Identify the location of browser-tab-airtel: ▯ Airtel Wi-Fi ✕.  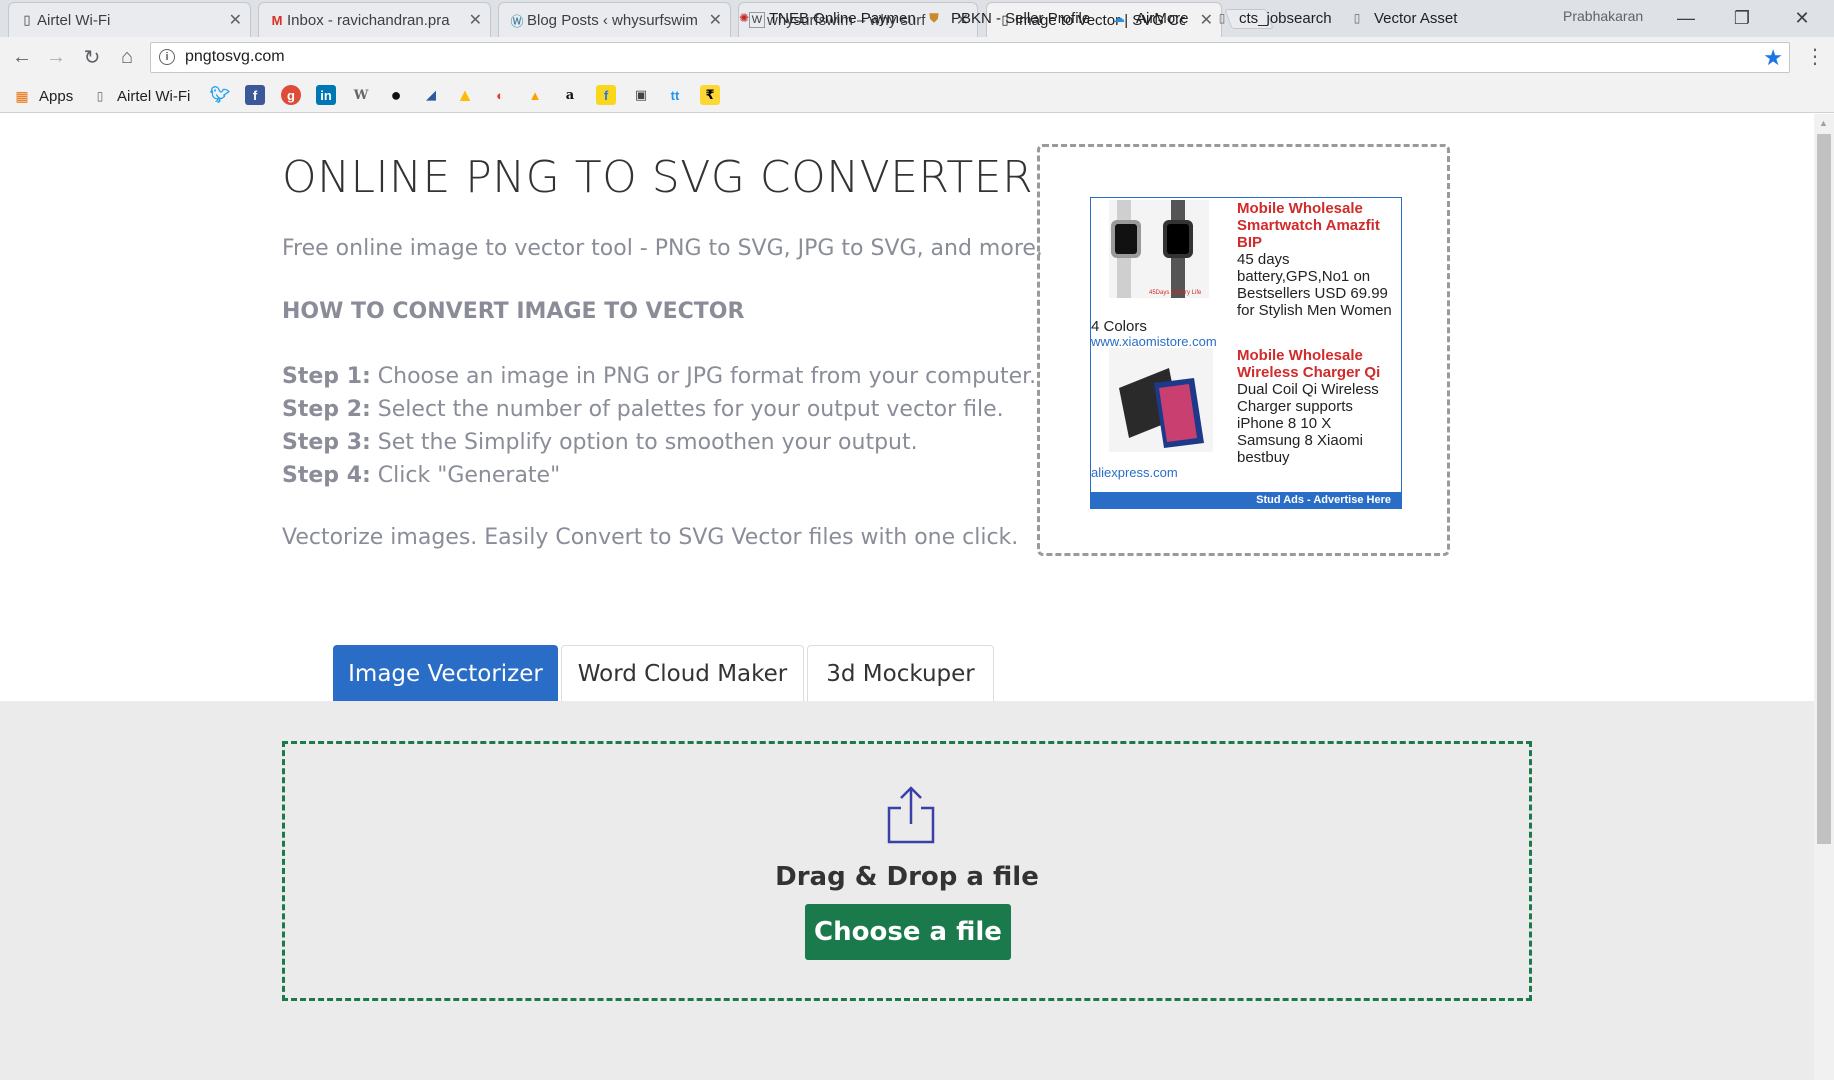
(129, 19).